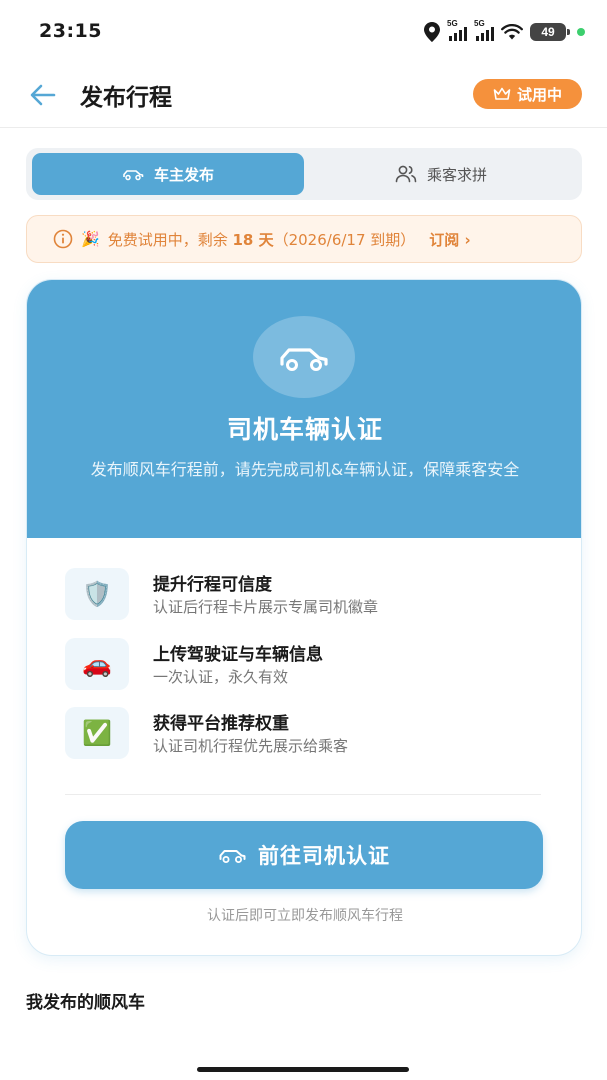  What do you see at coordinates (305, 916) in the screenshot?
I see `cta-note: 认证后即可立即发布顺风车行程` at bounding box center [305, 916].